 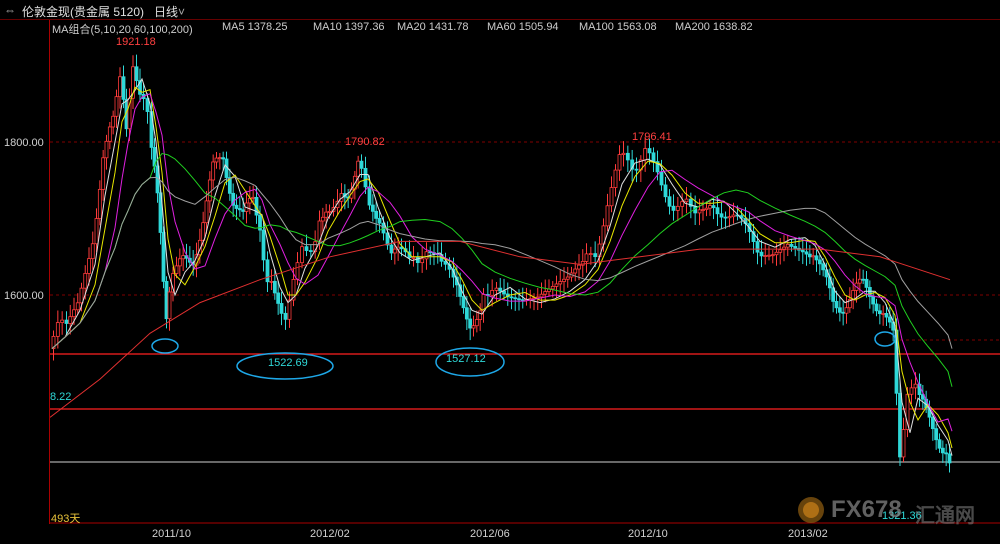 What do you see at coordinates (182, 12) in the screenshot?
I see `chevron-down-icon: ˅` at bounding box center [182, 12].